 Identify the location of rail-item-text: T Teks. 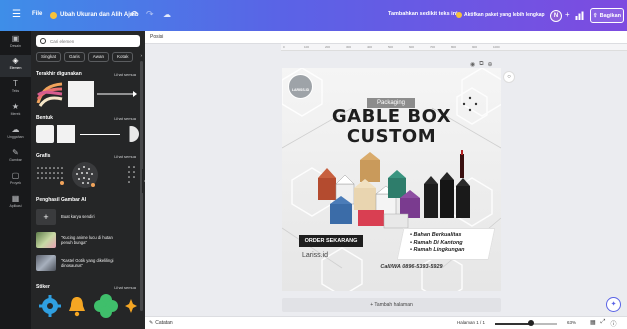
(15, 89).